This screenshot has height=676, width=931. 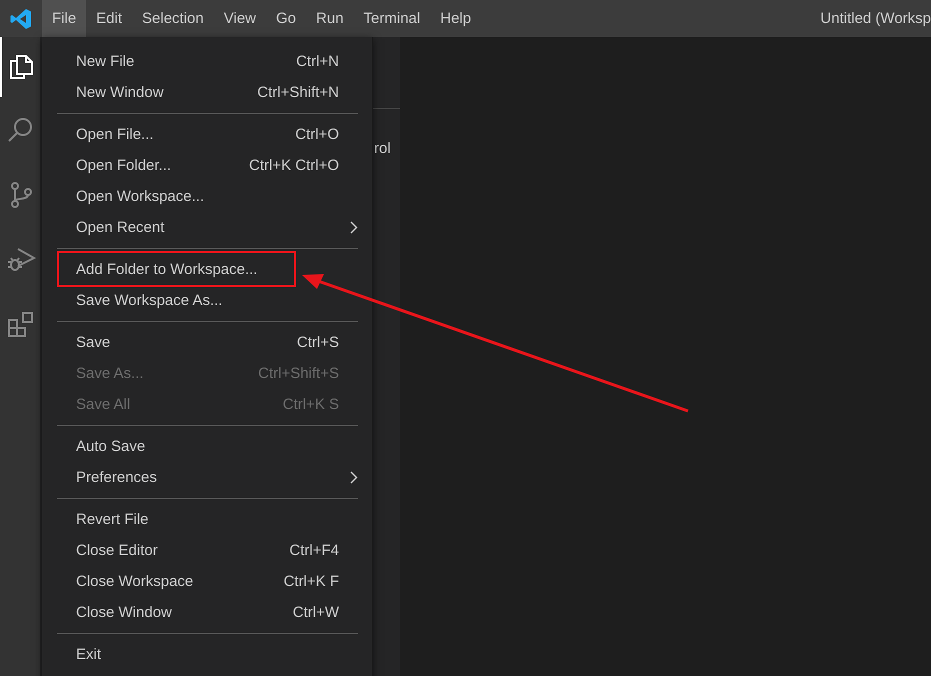 What do you see at coordinates (330, 18) in the screenshot?
I see `menu-bar-item: Run` at bounding box center [330, 18].